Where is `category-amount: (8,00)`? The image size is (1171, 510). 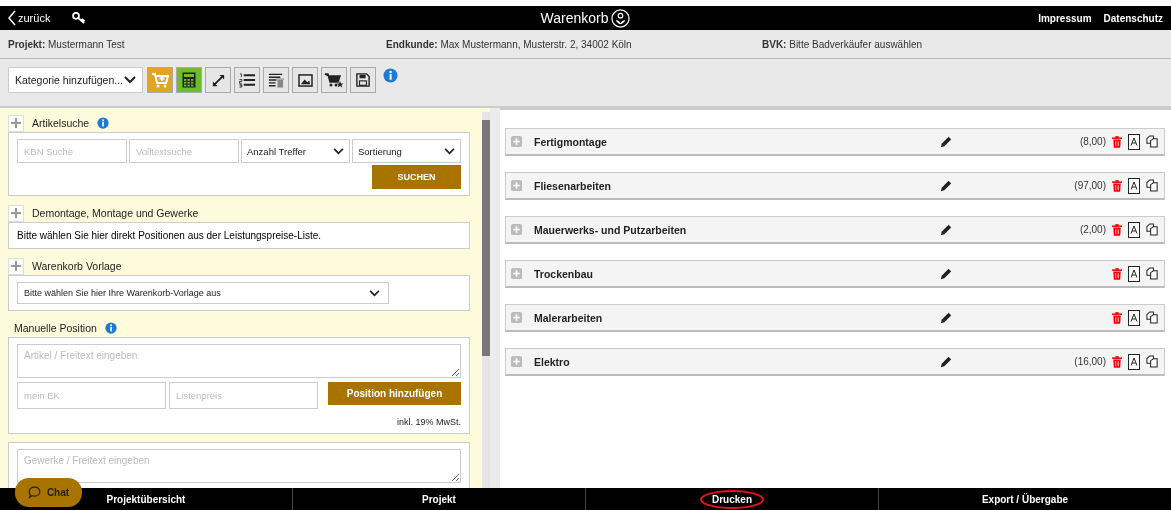
category-amount: (8,00) is located at coordinates (1092, 141).